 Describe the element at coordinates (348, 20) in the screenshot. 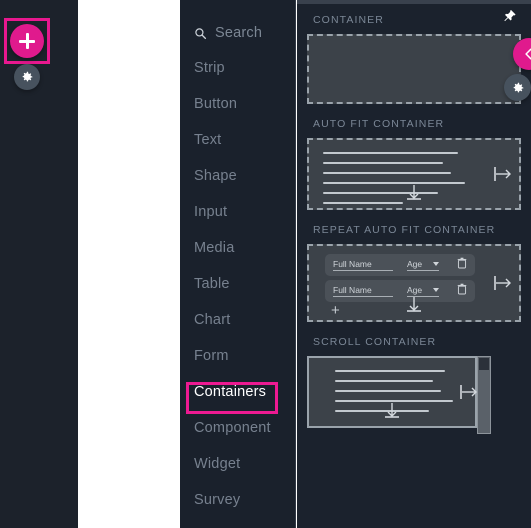

I see `section-title: CONTAINER` at that location.